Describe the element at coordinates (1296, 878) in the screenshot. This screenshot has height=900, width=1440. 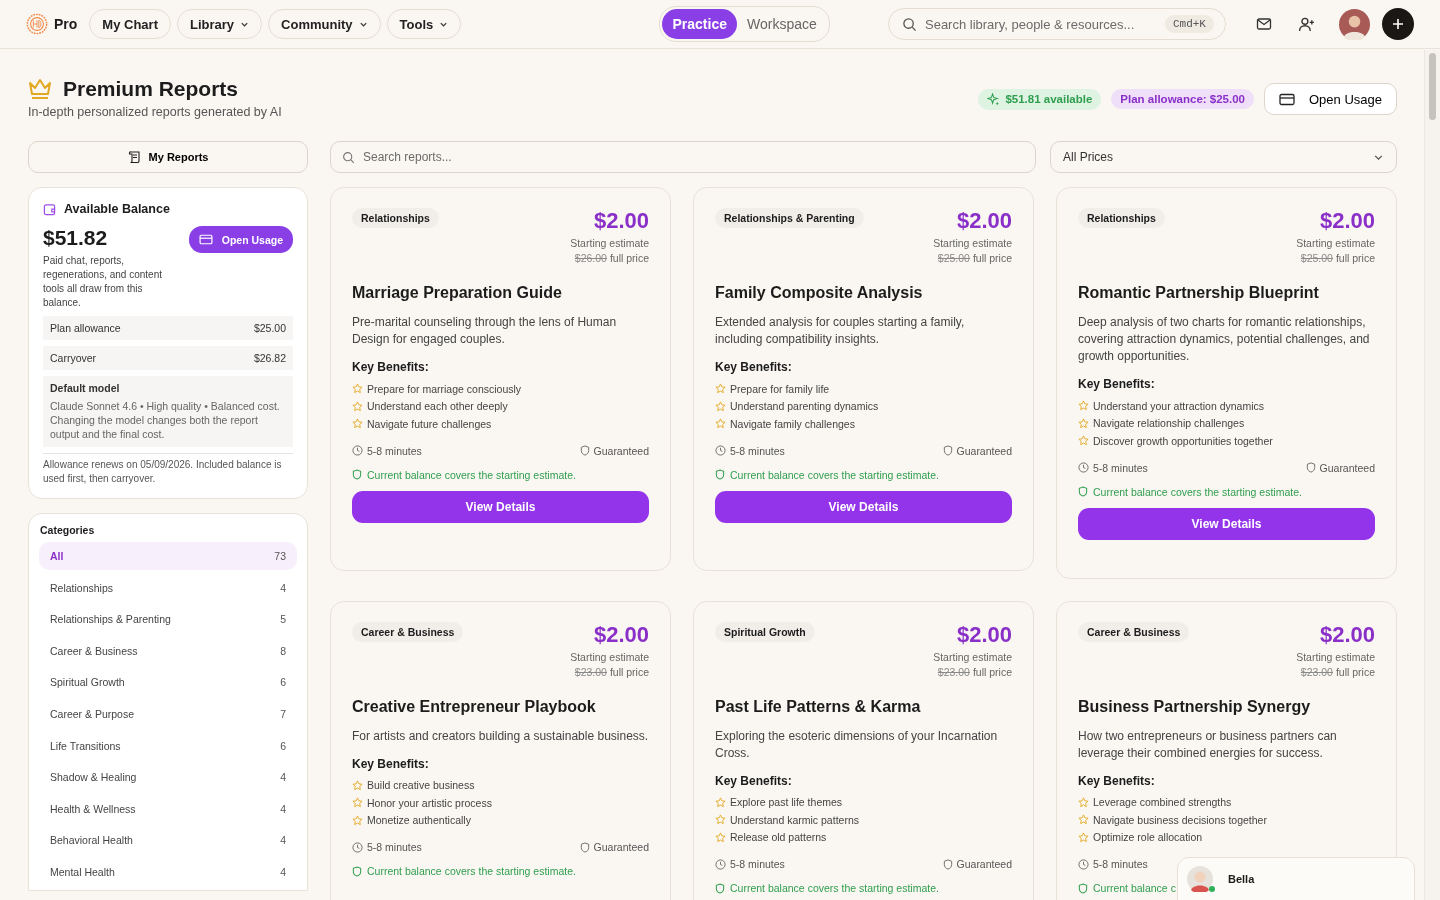
I see `chat-widget: Bella` at that location.